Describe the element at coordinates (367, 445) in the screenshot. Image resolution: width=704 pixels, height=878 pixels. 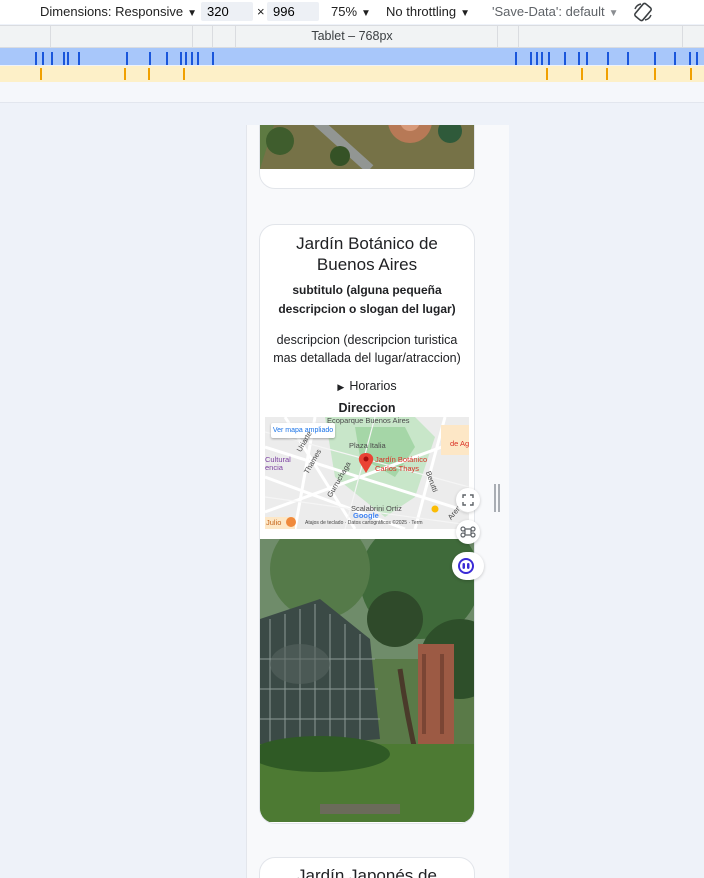
I see `map-label-plaza: Plaza Italia` at that location.